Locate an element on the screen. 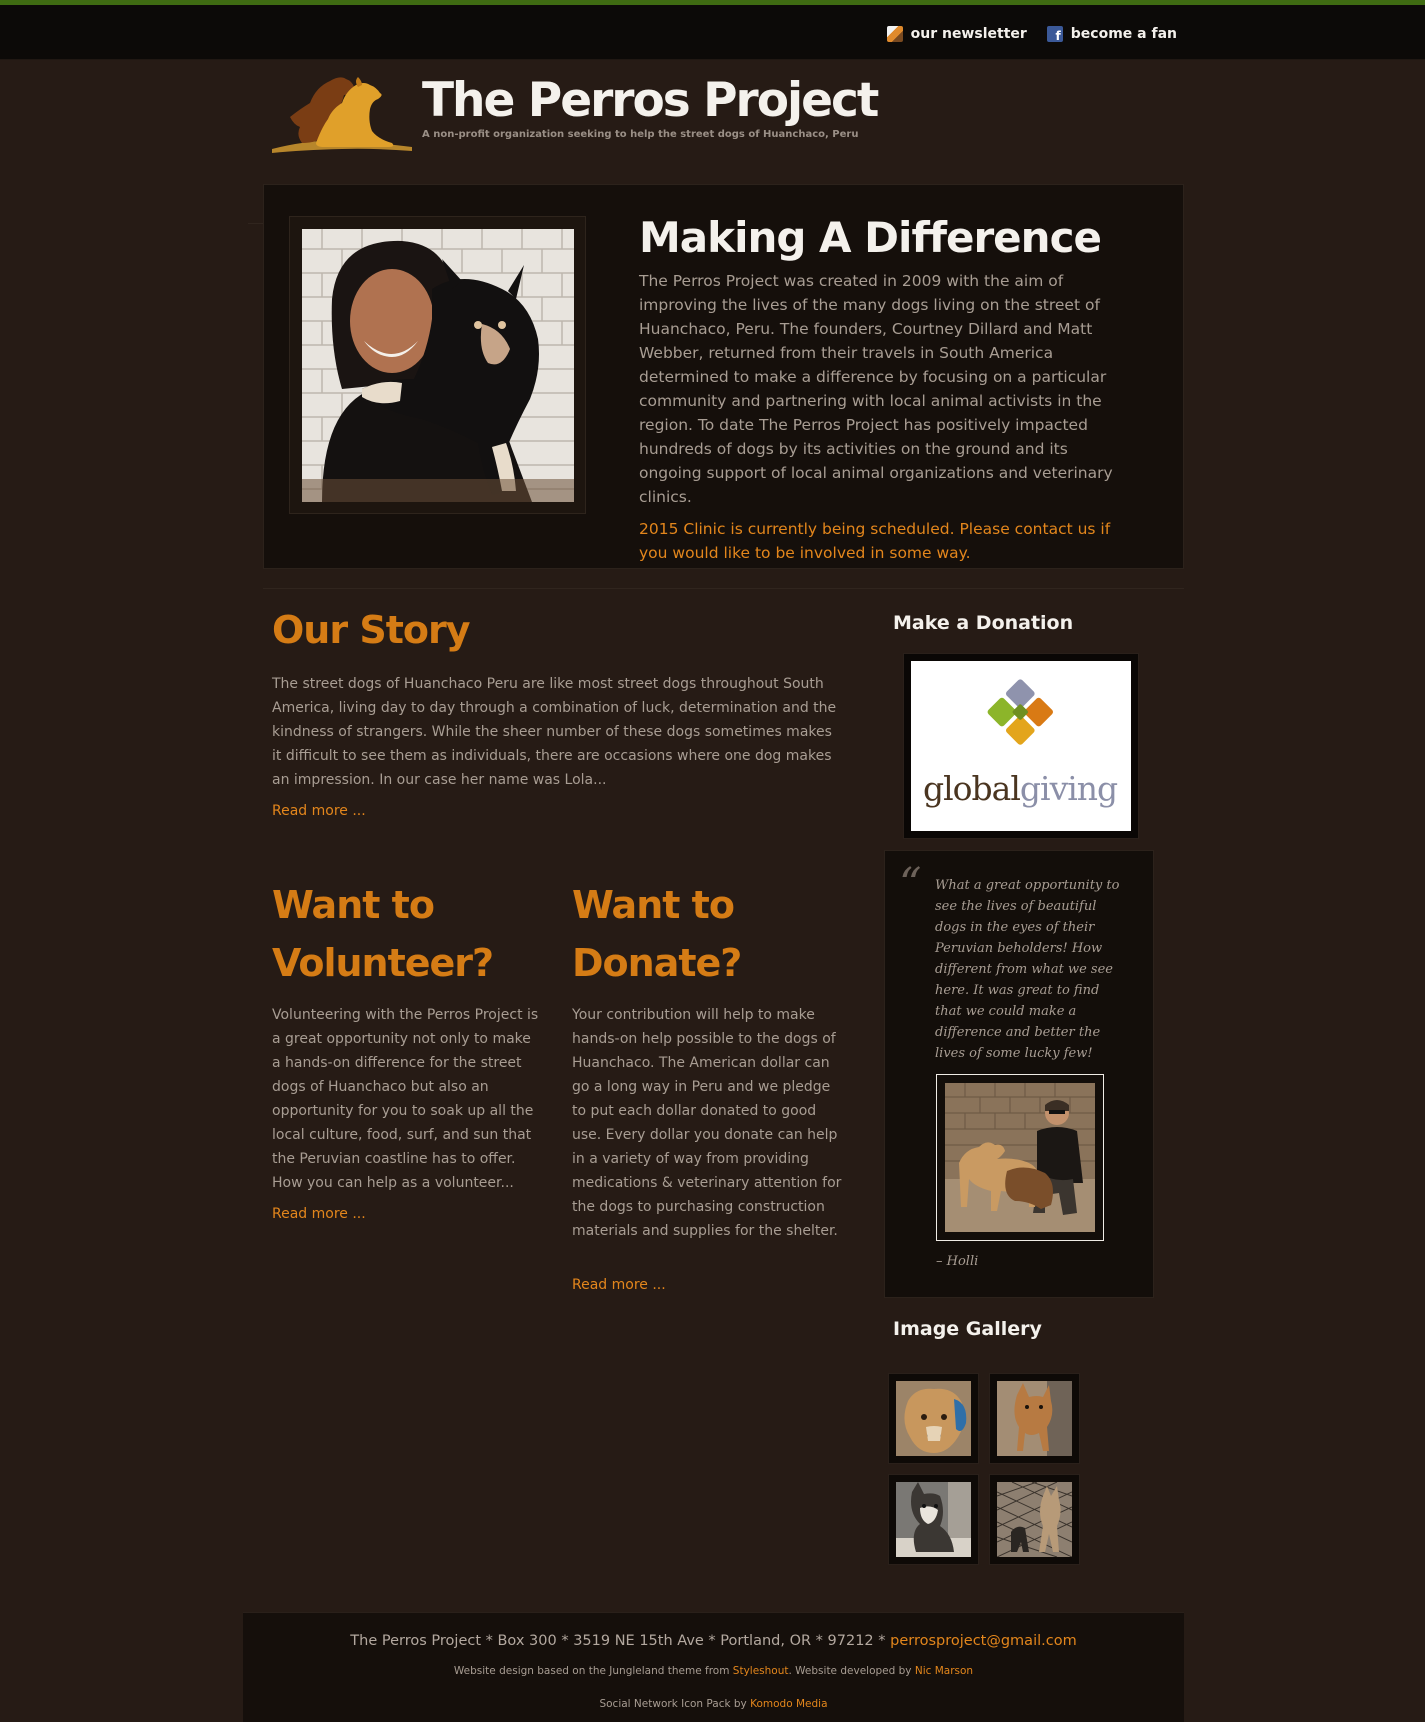  newsletter-link: our newsletter is located at coordinates (956, 34).